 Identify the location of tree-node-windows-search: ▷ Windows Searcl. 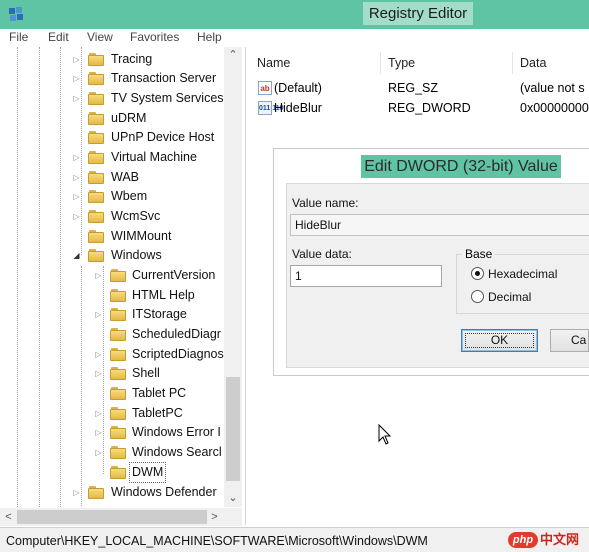
(112, 452).